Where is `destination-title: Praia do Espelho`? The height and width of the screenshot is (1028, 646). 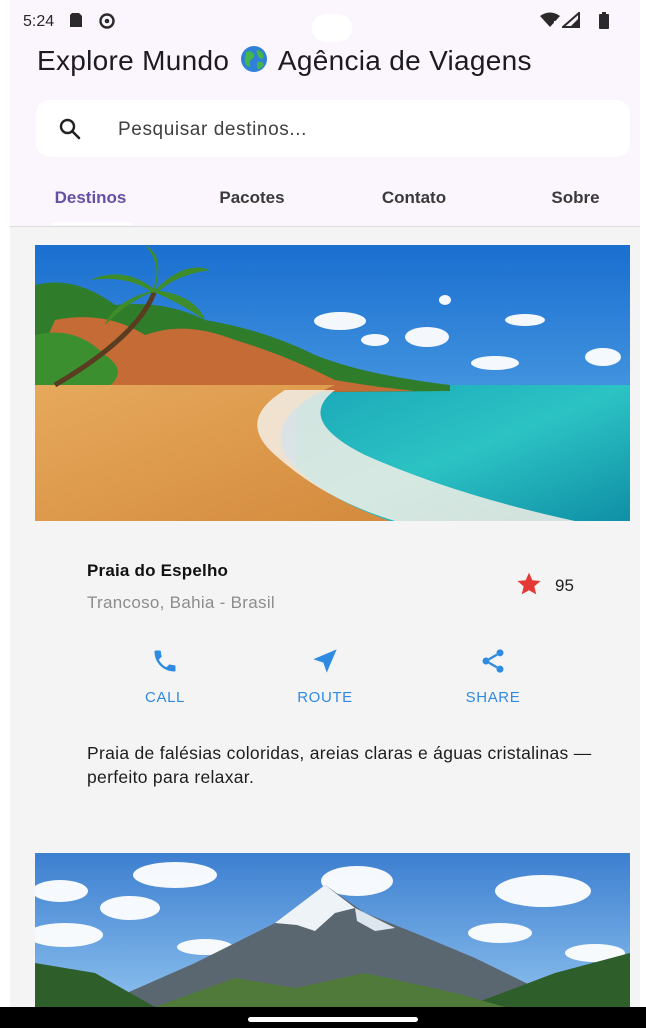
destination-title: Praia do Espelho is located at coordinates (158, 570).